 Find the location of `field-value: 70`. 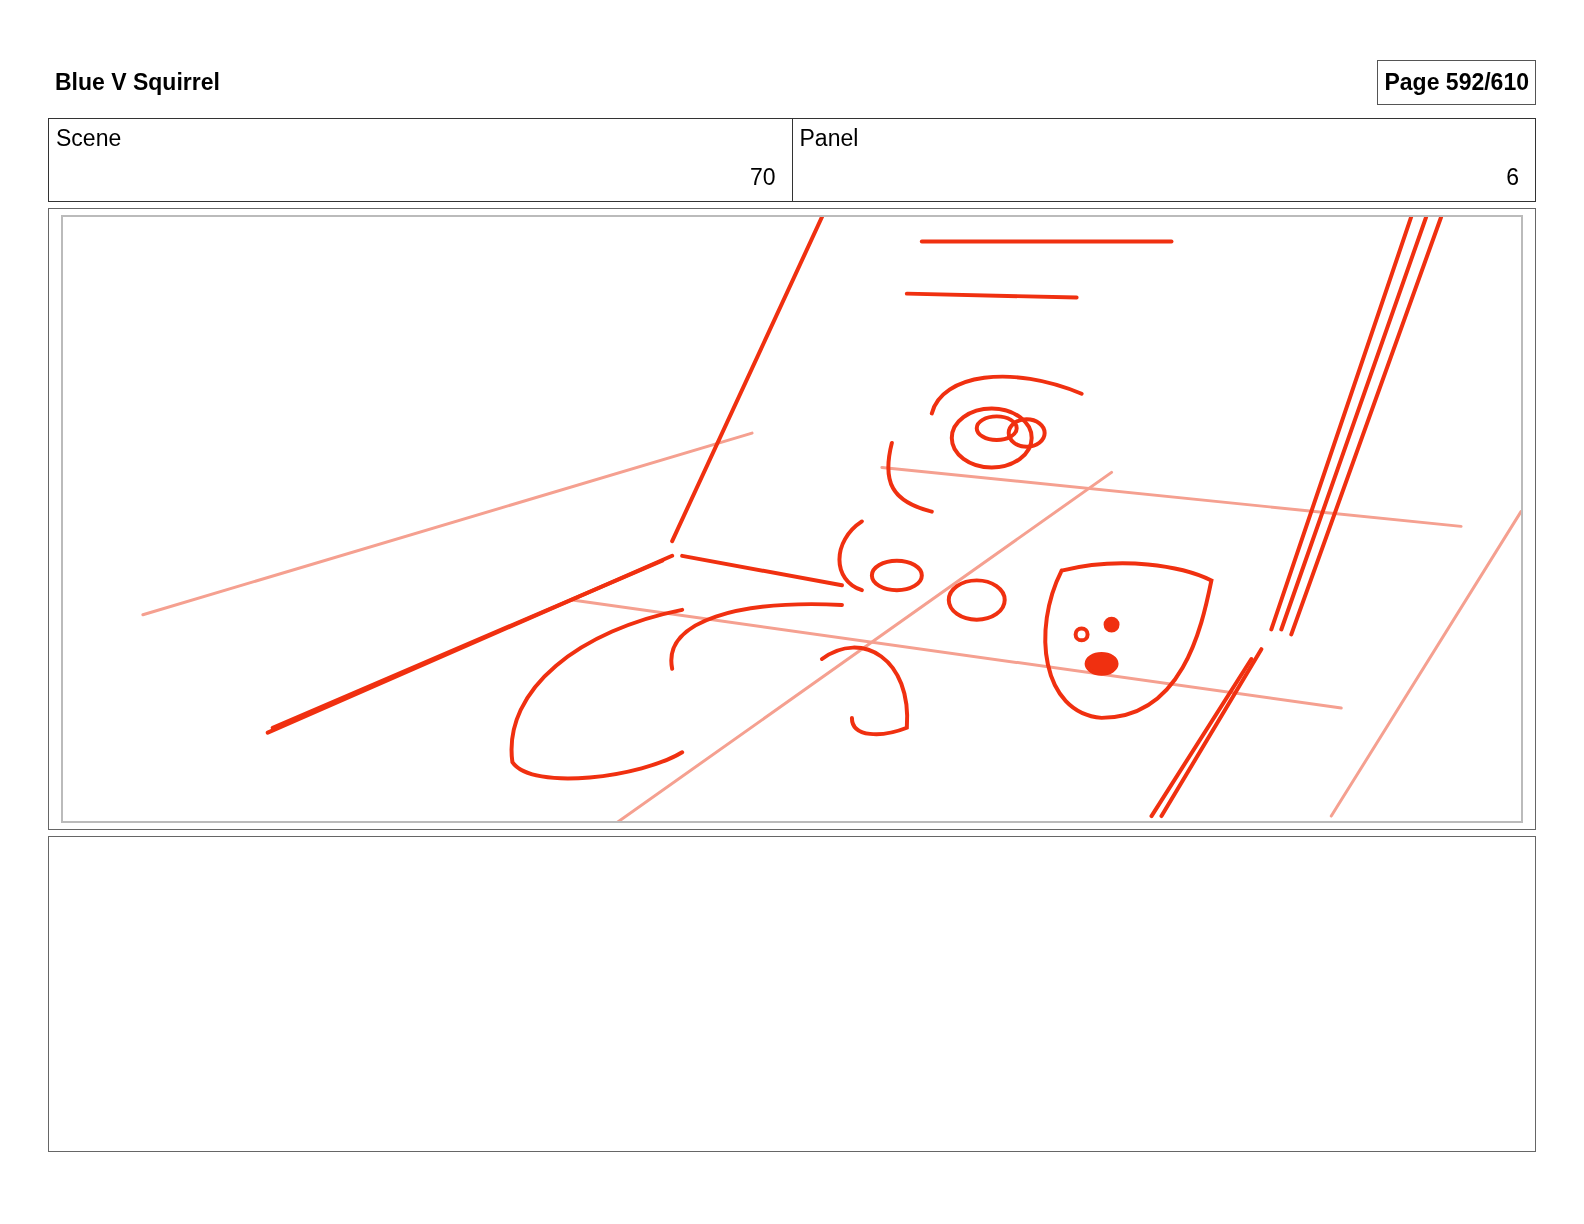

field-value: 70 is located at coordinates (762, 177).